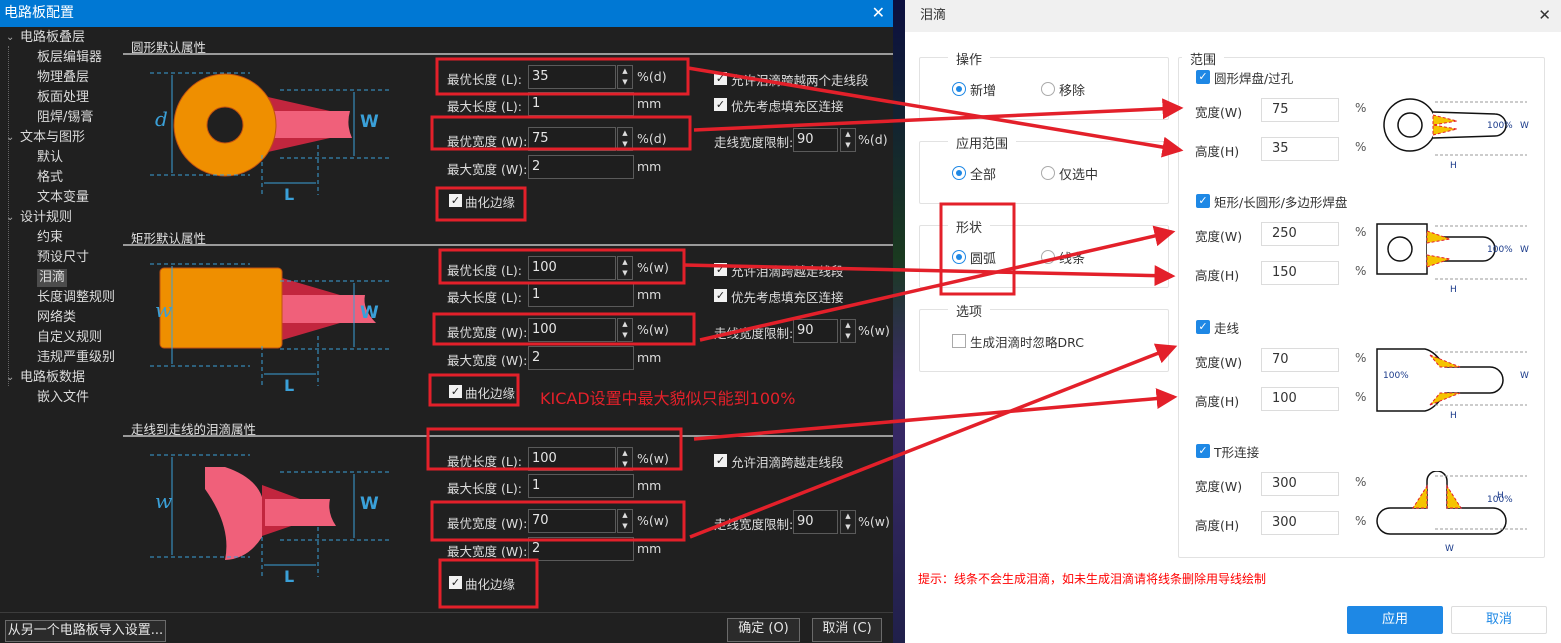  What do you see at coordinates (8, 216) in the screenshot?
I see `tree-guide` at bounding box center [8, 216].